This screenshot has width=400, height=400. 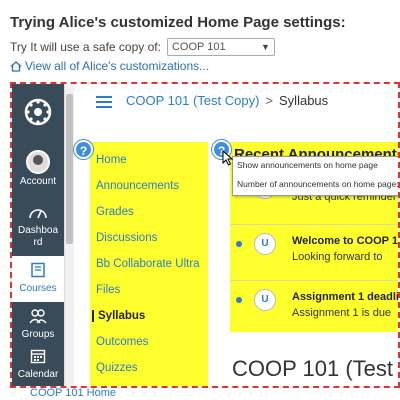 What do you see at coordinates (115, 212) in the screenshot?
I see `course-nav-grades: Grades` at bounding box center [115, 212].